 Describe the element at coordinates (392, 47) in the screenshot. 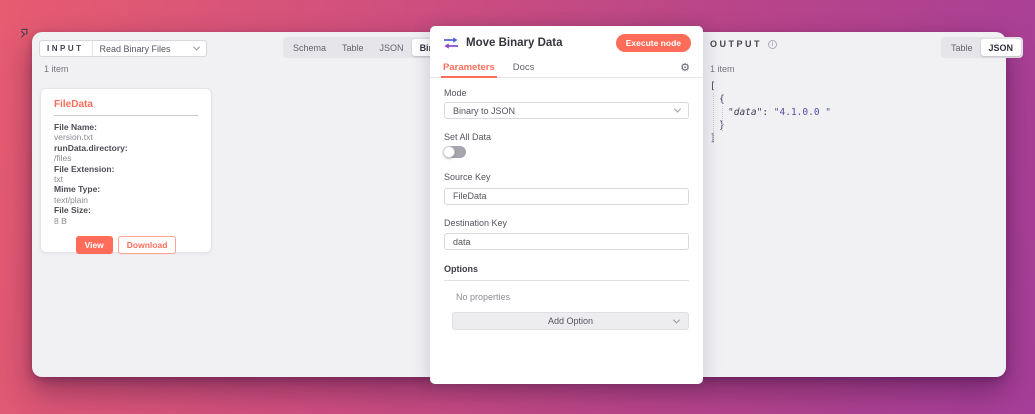

I see `tab-json: JSON` at that location.